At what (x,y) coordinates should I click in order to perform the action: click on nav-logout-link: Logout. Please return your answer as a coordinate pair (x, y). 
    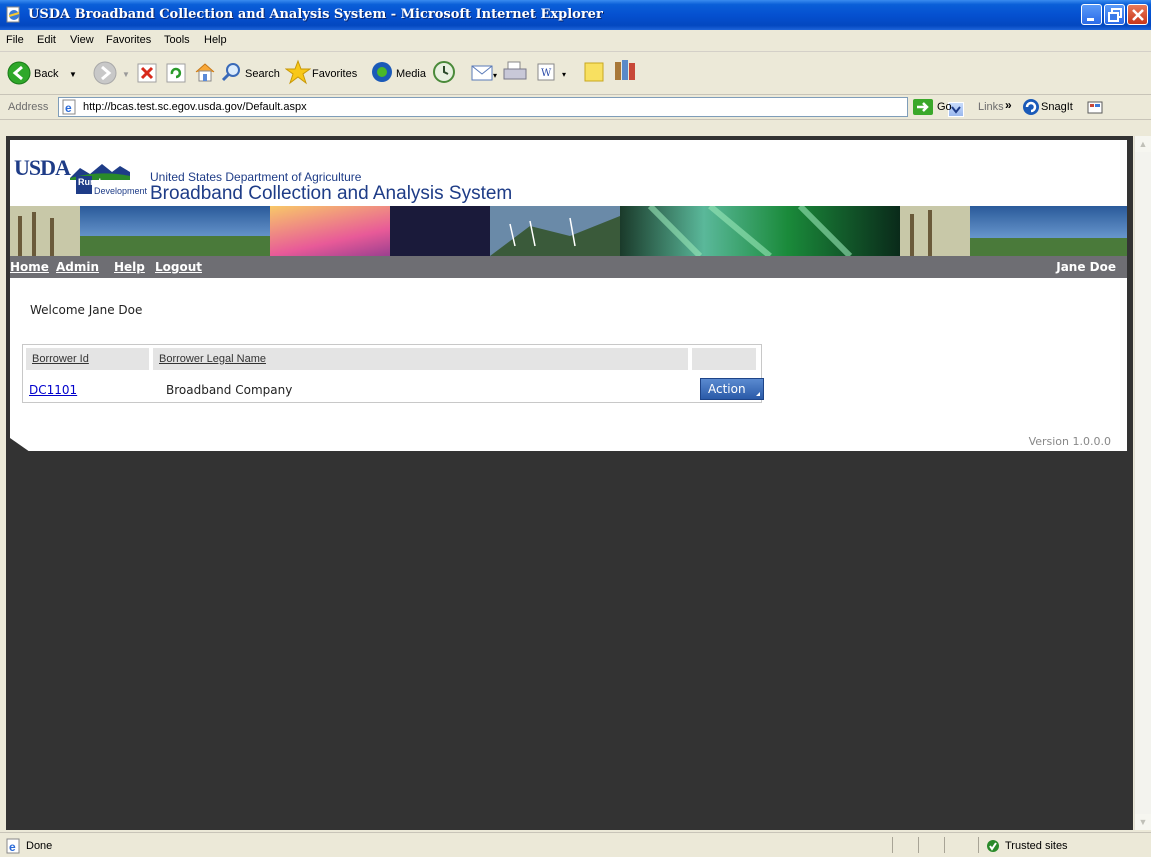
    Looking at the image, I should click on (178, 267).